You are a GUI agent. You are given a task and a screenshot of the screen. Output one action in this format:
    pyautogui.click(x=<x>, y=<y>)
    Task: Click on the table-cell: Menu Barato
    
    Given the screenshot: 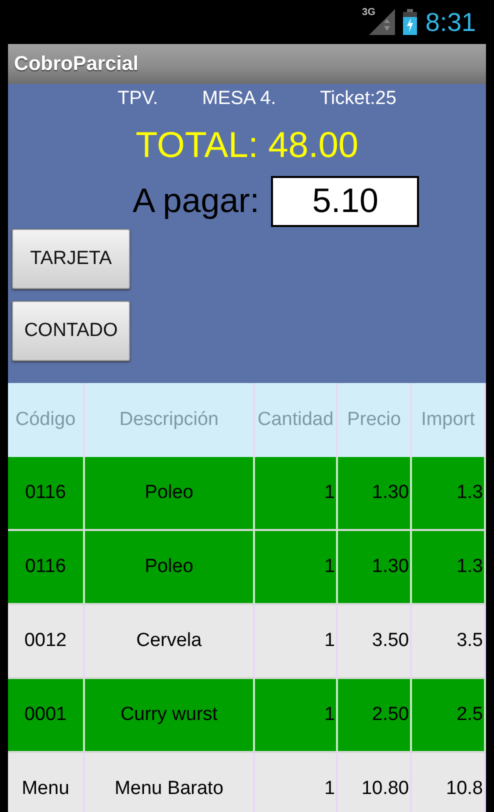 What is the action you would take?
    pyautogui.click(x=170, y=782)
    